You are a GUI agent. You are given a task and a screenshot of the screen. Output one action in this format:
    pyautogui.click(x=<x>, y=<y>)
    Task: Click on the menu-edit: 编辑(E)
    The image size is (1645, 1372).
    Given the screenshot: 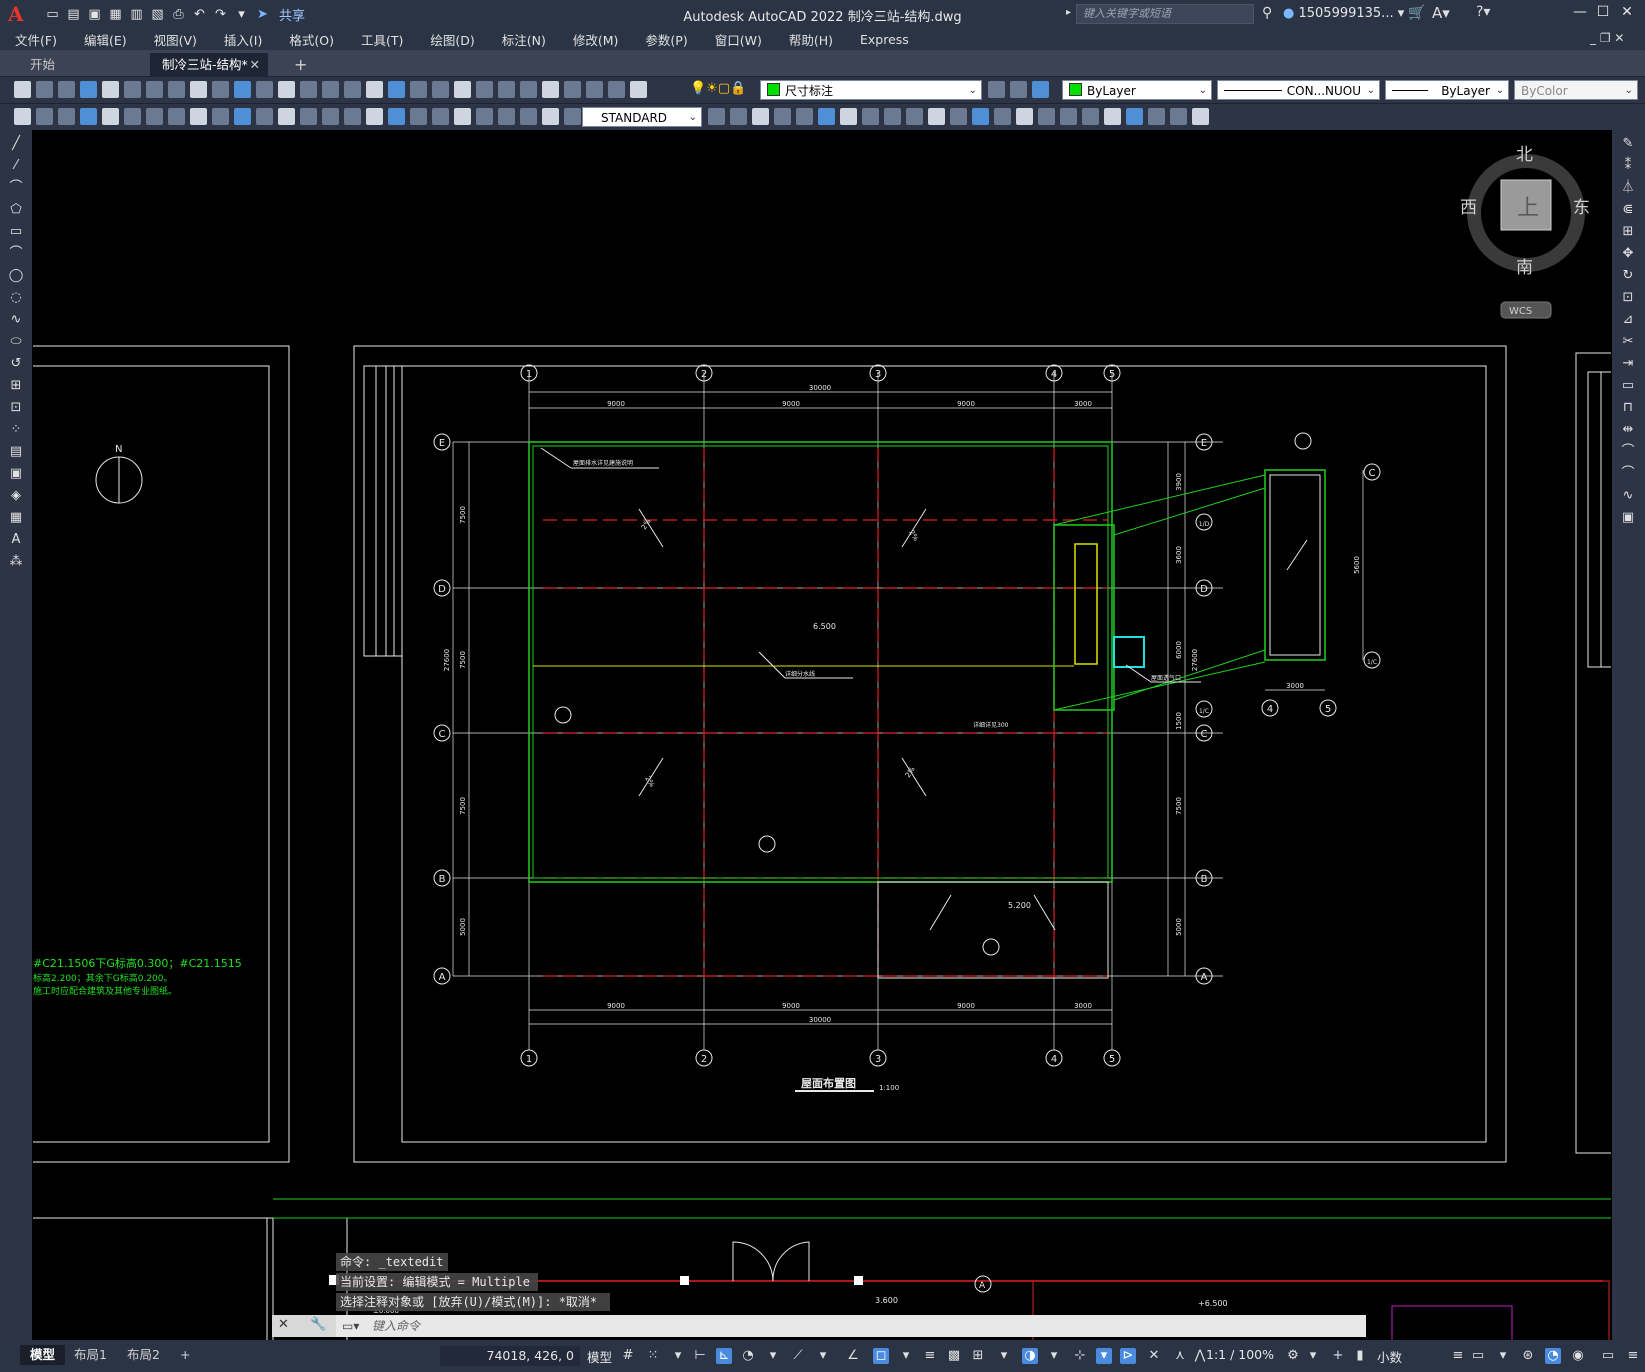 What is the action you would take?
    pyautogui.click(x=104, y=39)
    